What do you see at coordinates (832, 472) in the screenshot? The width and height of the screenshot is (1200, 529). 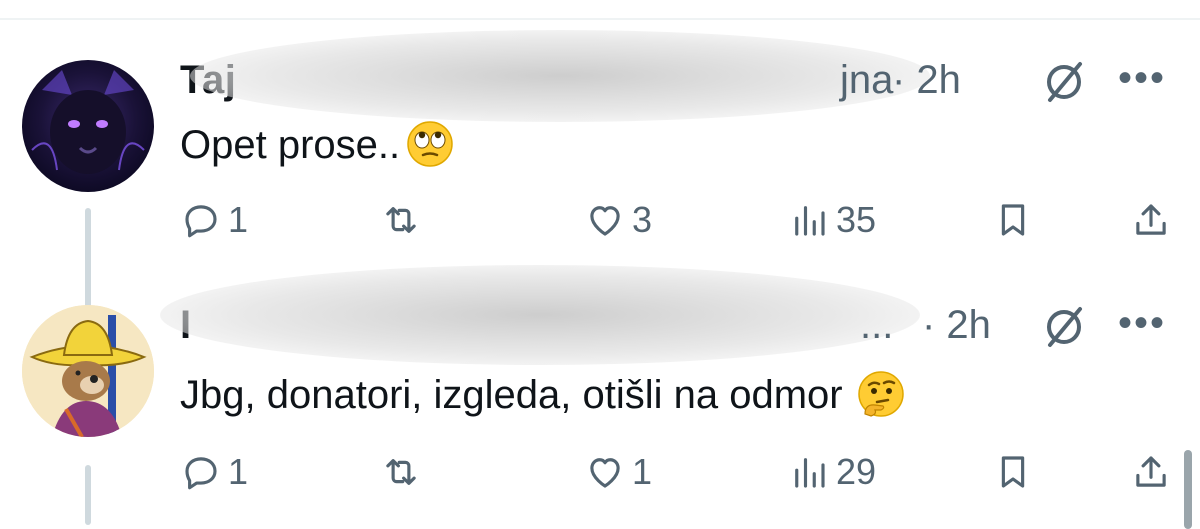 I see `views-button: 29` at bounding box center [832, 472].